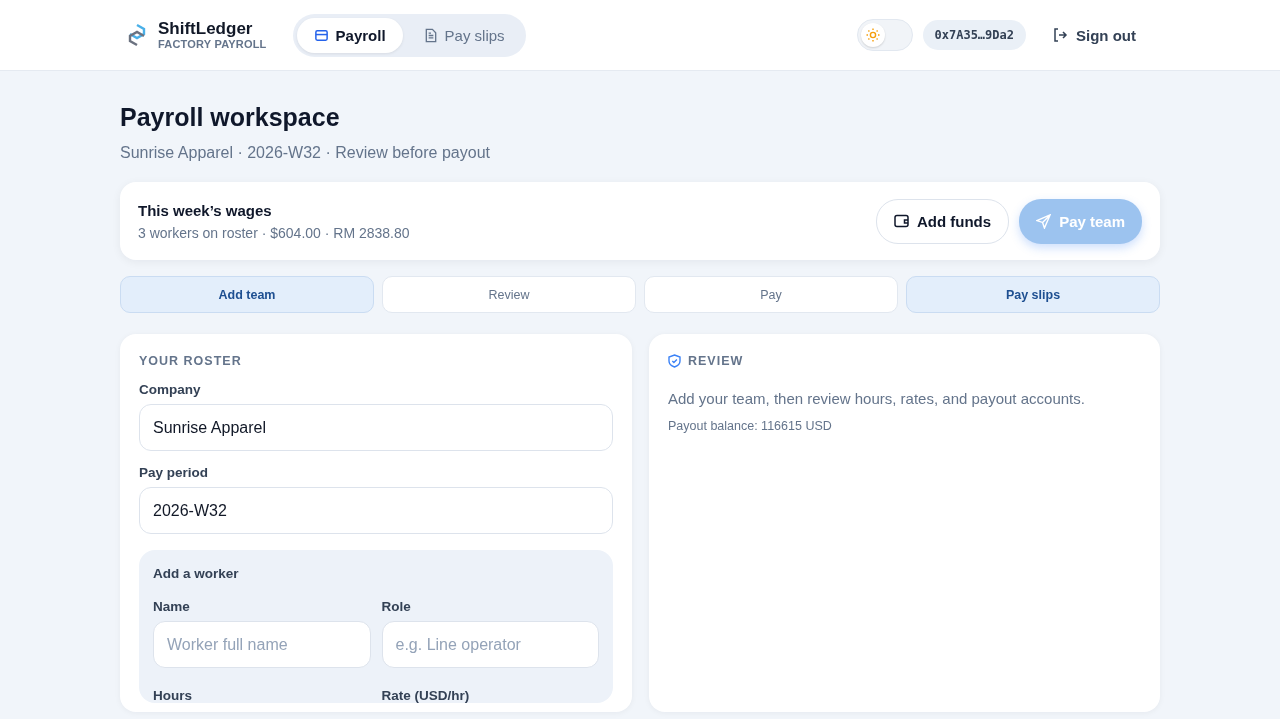  What do you see at coordinates (942, 221) in the screenshot?
I see `add-funds-button: Add funds` at bounding box center [942, 221].